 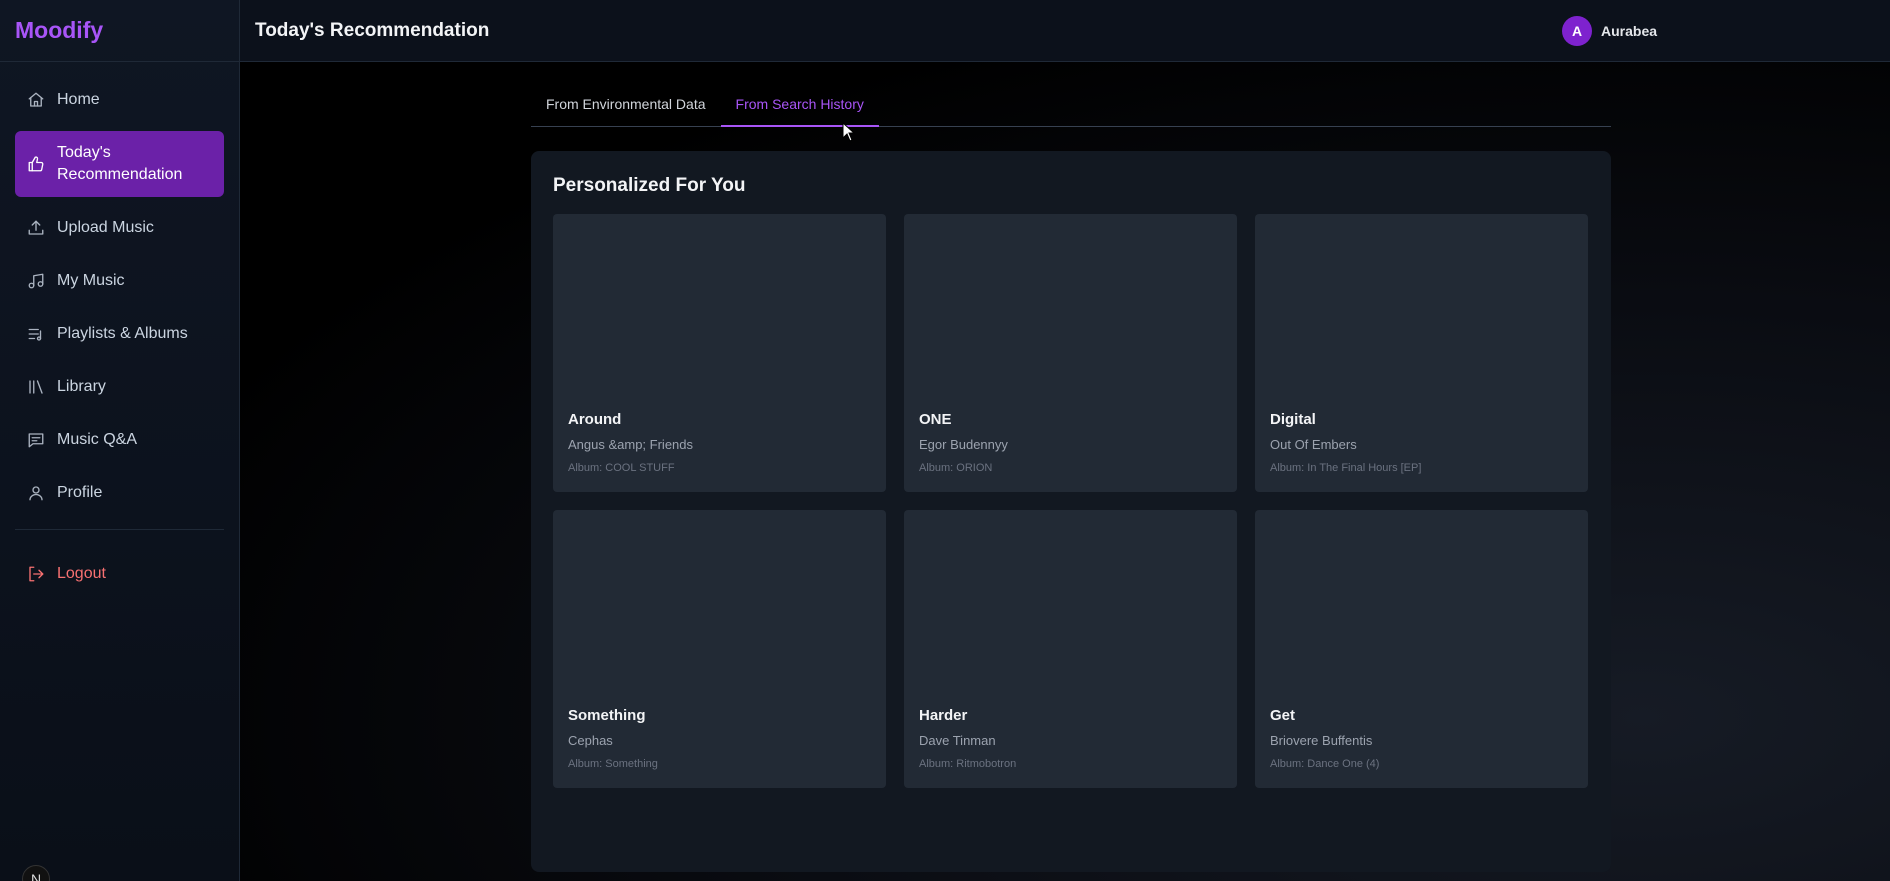 I want to click on sidebar-item-label: Upload Music, so click(x=105, y=227).